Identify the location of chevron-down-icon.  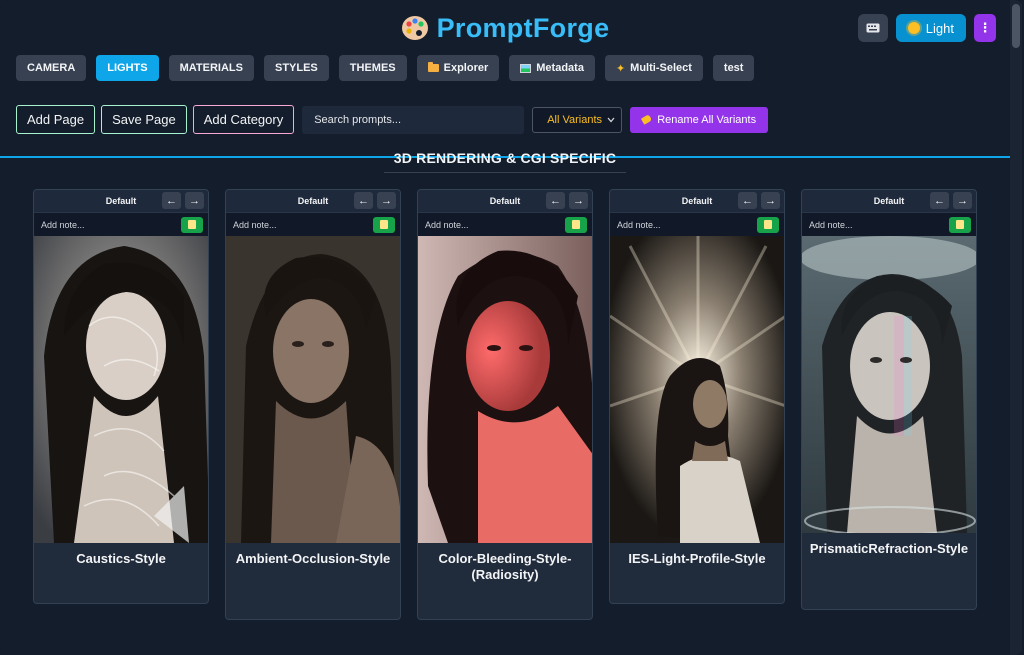
(611, 119).